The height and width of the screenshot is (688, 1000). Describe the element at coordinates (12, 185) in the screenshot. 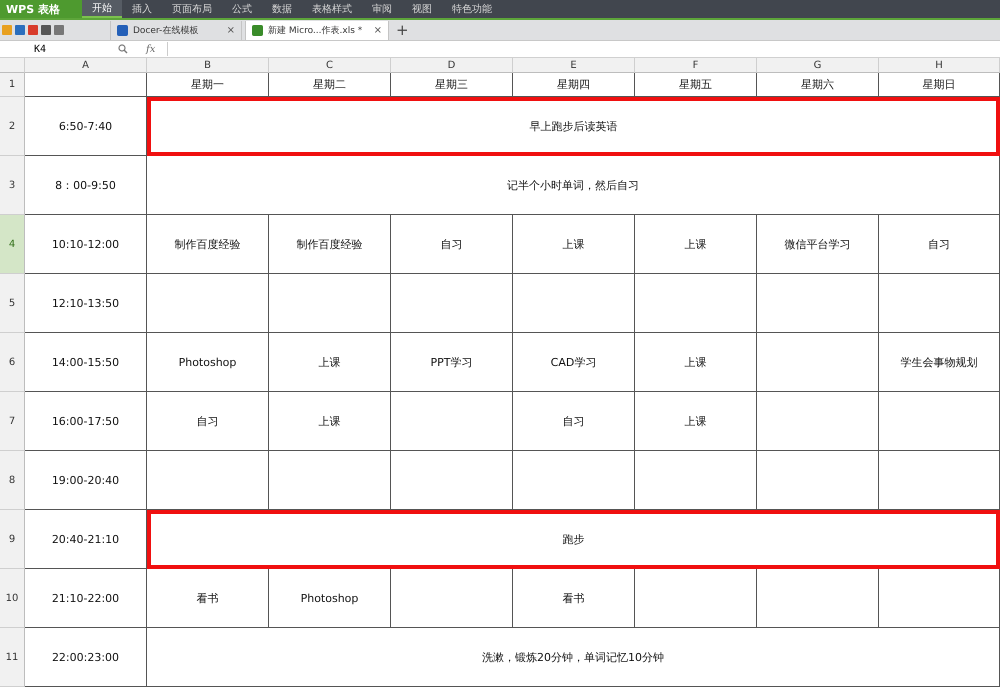

I see `row-header: 3` at that location.